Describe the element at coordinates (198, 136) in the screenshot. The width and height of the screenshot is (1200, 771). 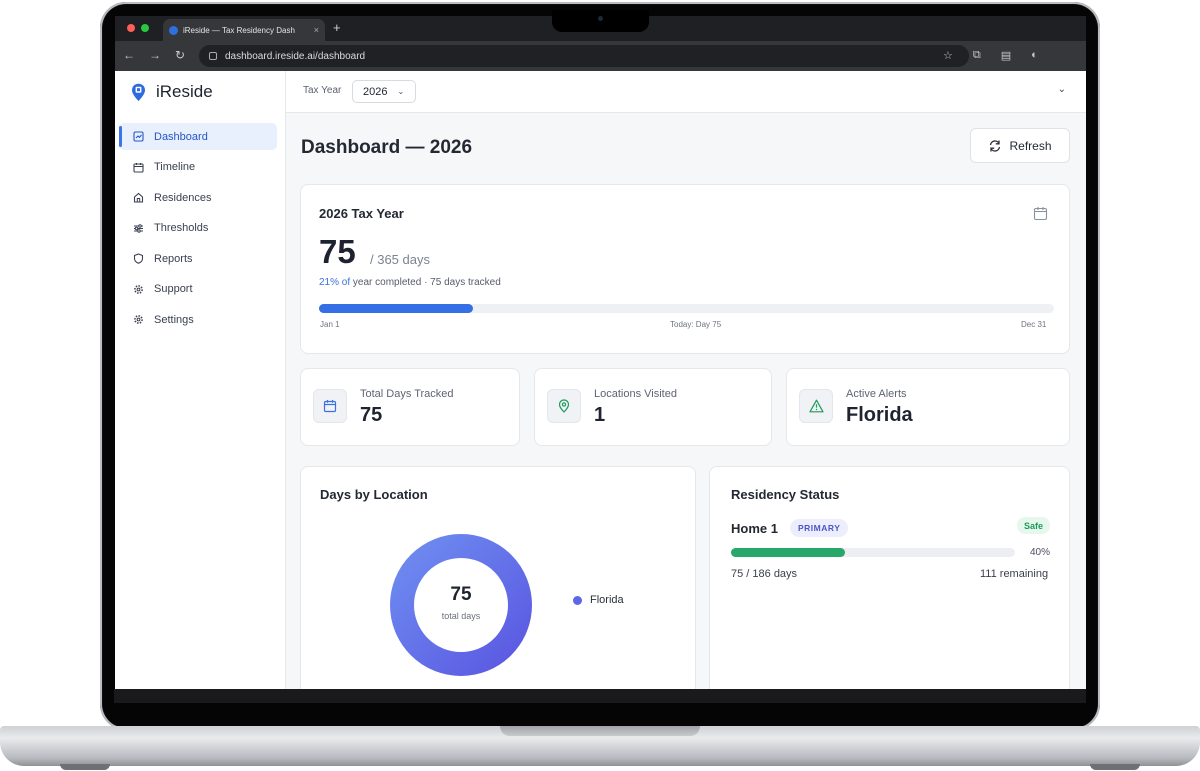
I see `sidebar-item-dashboard: Dashboard` at that location.